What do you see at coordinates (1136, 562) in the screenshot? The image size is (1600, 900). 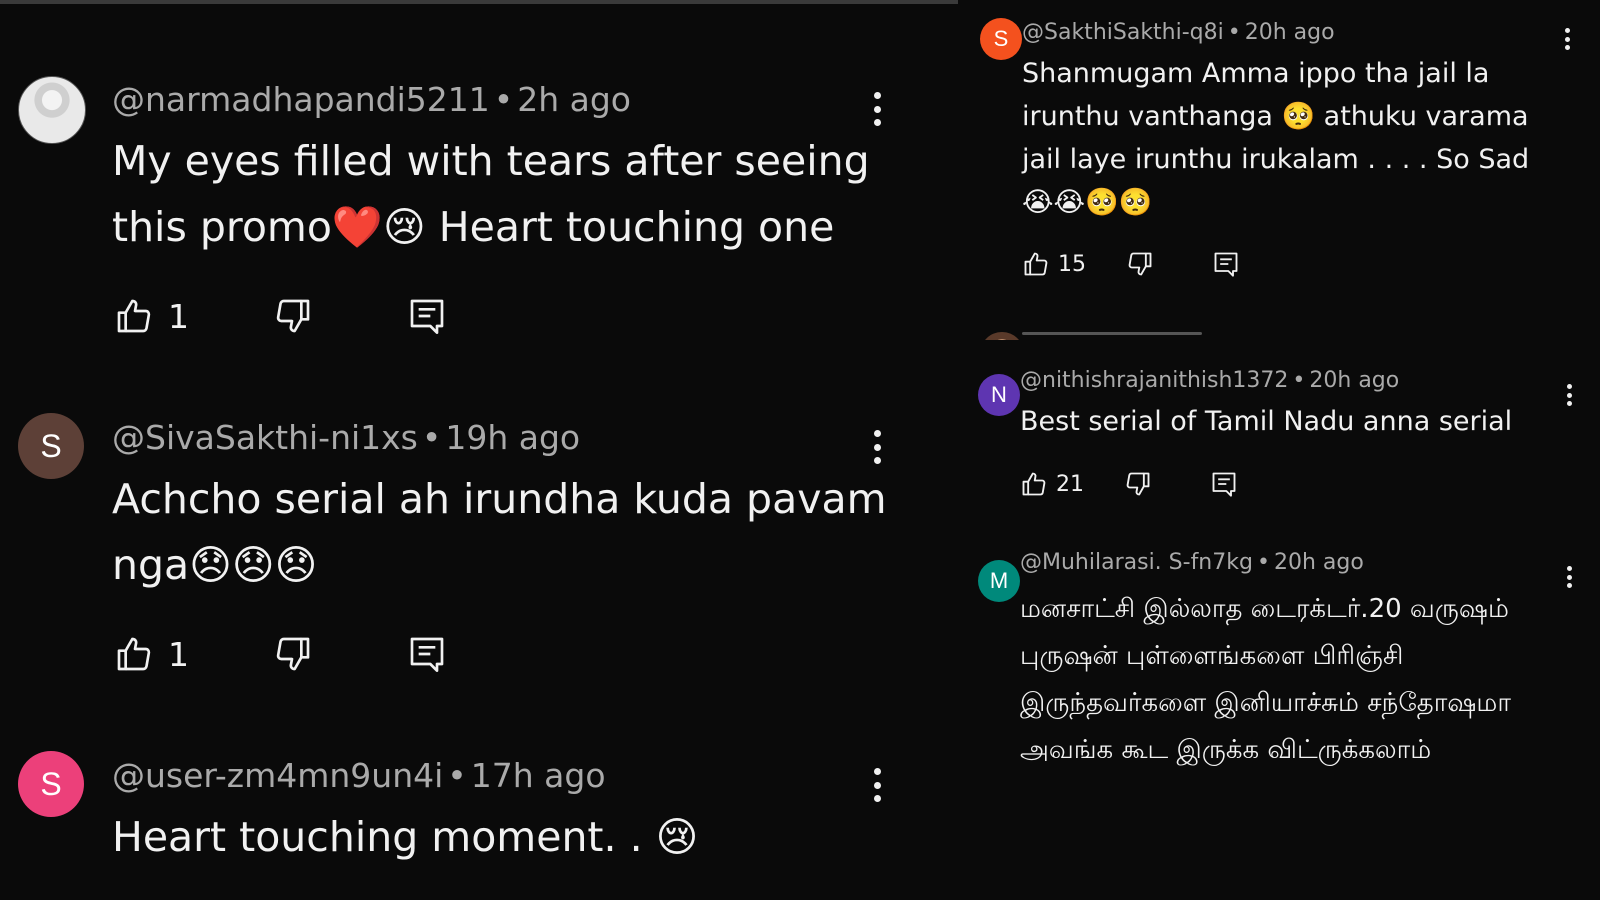 I see `username: @Muhilarasi. S-fn7kg` at bounding box center [1136, 562].